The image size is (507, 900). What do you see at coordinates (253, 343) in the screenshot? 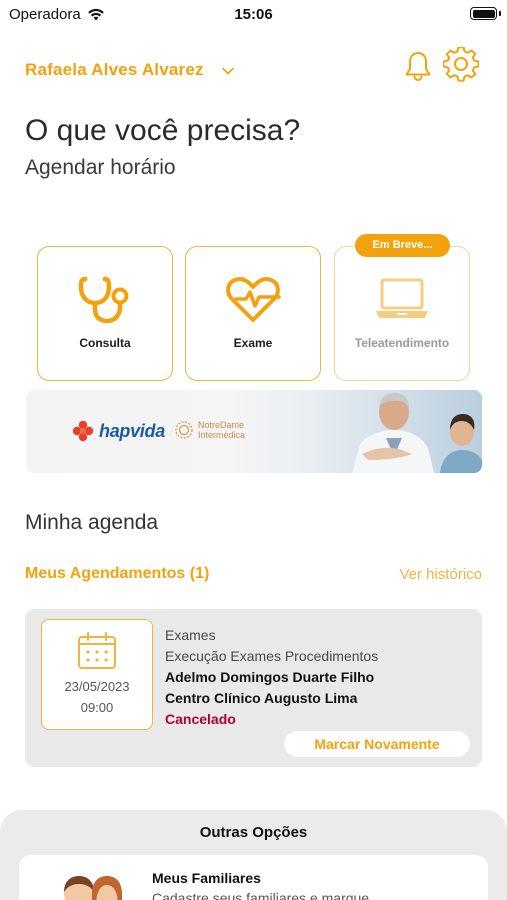
I see `service-label-exame: Exame` at bounding box center [253, 343].